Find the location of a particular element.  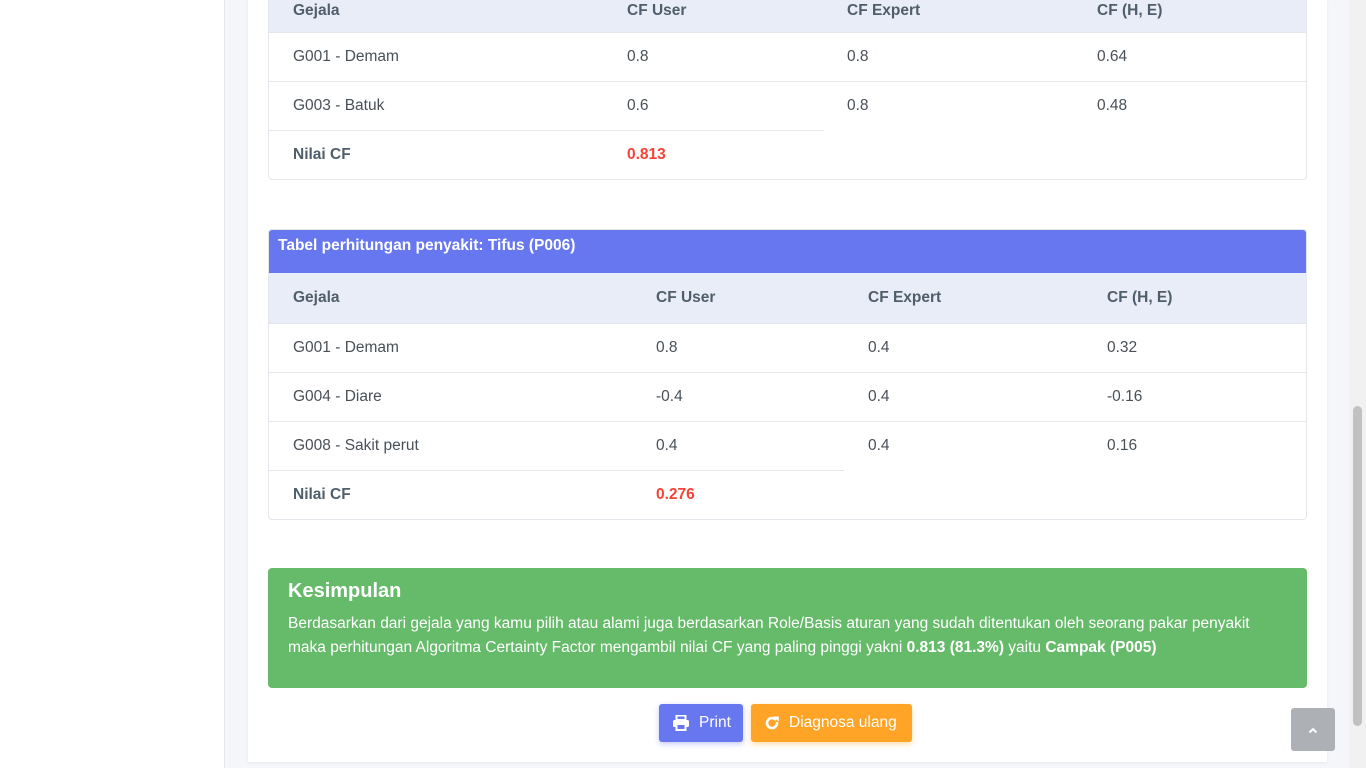

cell-cf-he: 0.64 is located at coordinates (1112, 56).